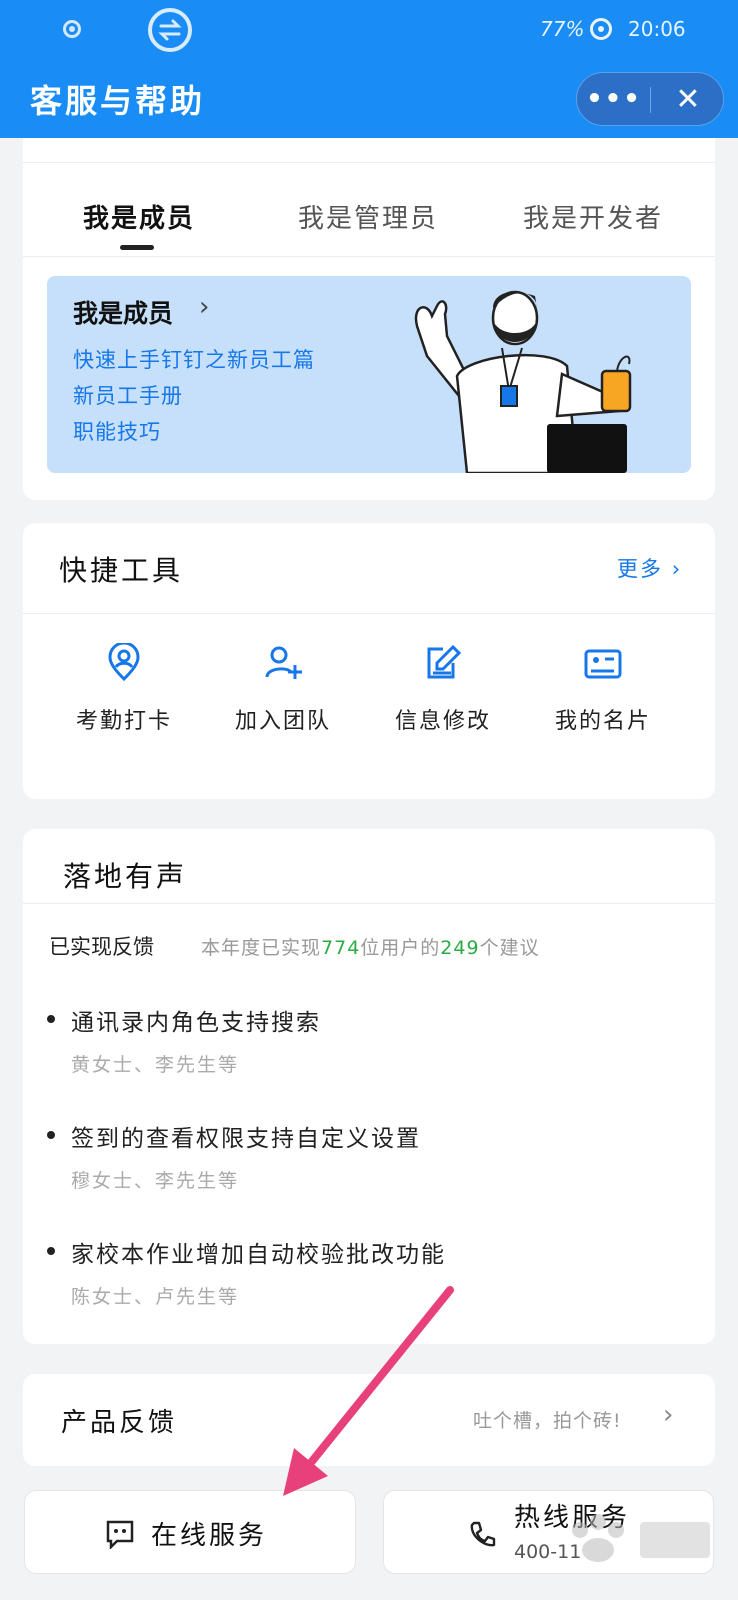 This screenshot has width=738, height=1600. Describe the element at coordinates (261, 948) in the screenshot. I see `stats-prefix: 本年度已实现` at that location.